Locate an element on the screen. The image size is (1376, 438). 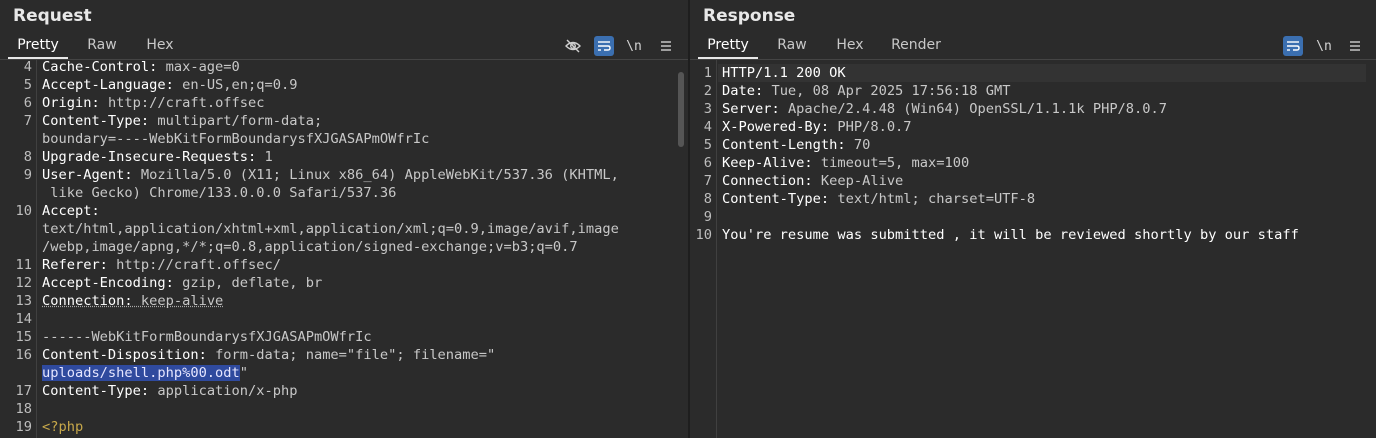
line-number: 1 is located at coordinates (707, 73).